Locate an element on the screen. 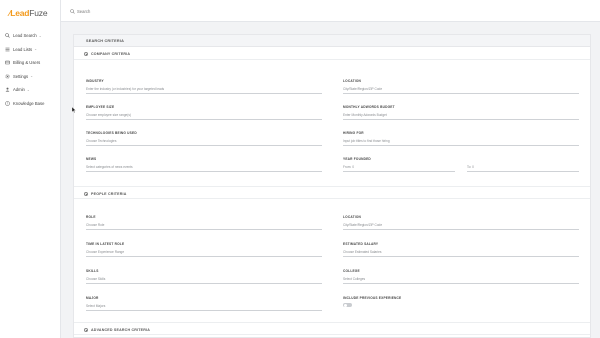 The height and width of the screenshot is (338, 600). gear-icon is located at coordinates (7, 76).